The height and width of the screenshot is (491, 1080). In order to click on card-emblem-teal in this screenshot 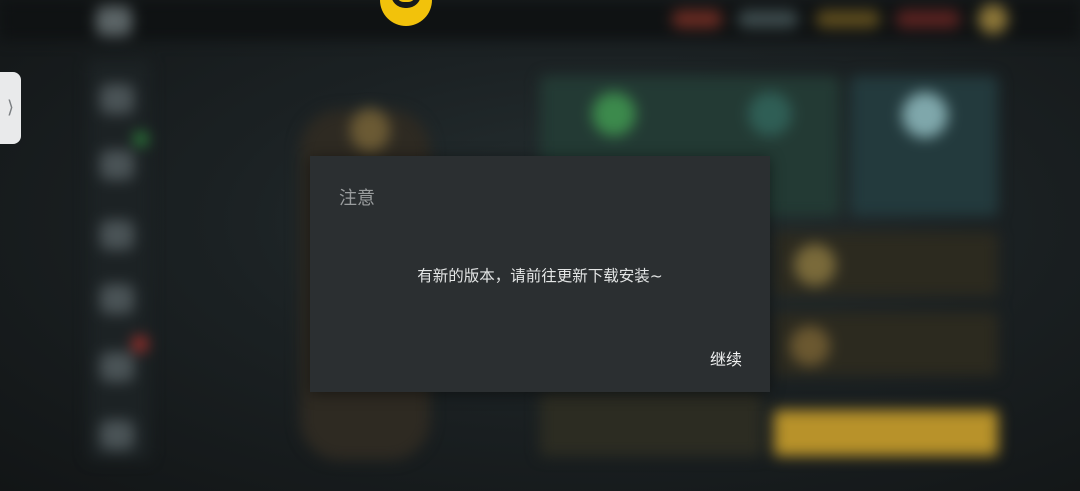, I will do `click(770, 114)`.